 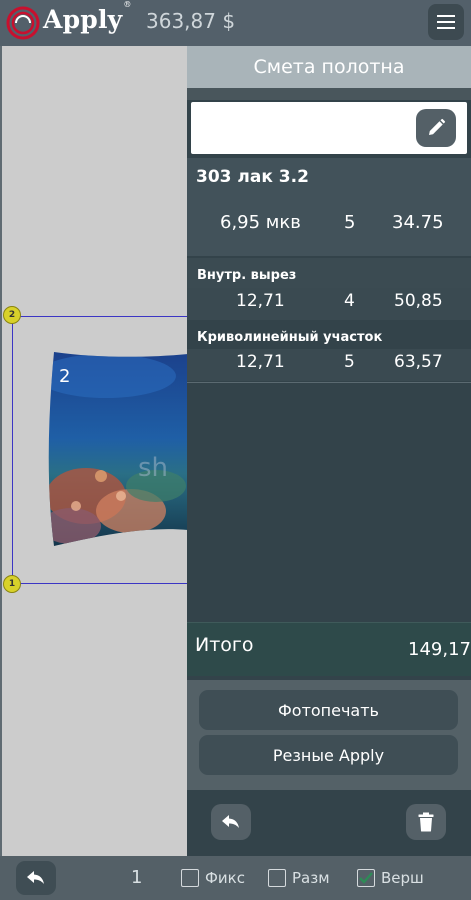 What do you see at coordinates (402, 878) in the screenshot?
I see `checkbox-label: Верш` at bounding box center [402, 878].